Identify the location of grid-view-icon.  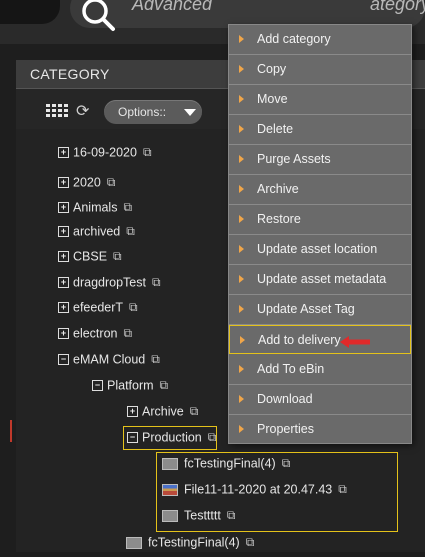
(57, 112).